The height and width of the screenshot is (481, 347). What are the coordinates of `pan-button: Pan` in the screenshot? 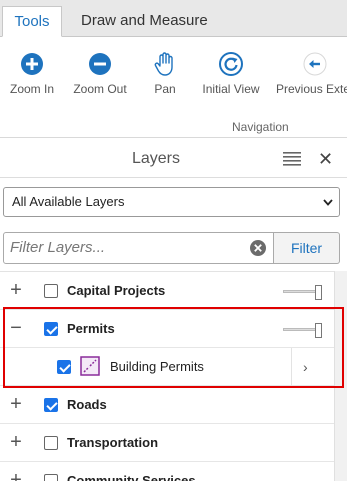 It's located at (165, 73).